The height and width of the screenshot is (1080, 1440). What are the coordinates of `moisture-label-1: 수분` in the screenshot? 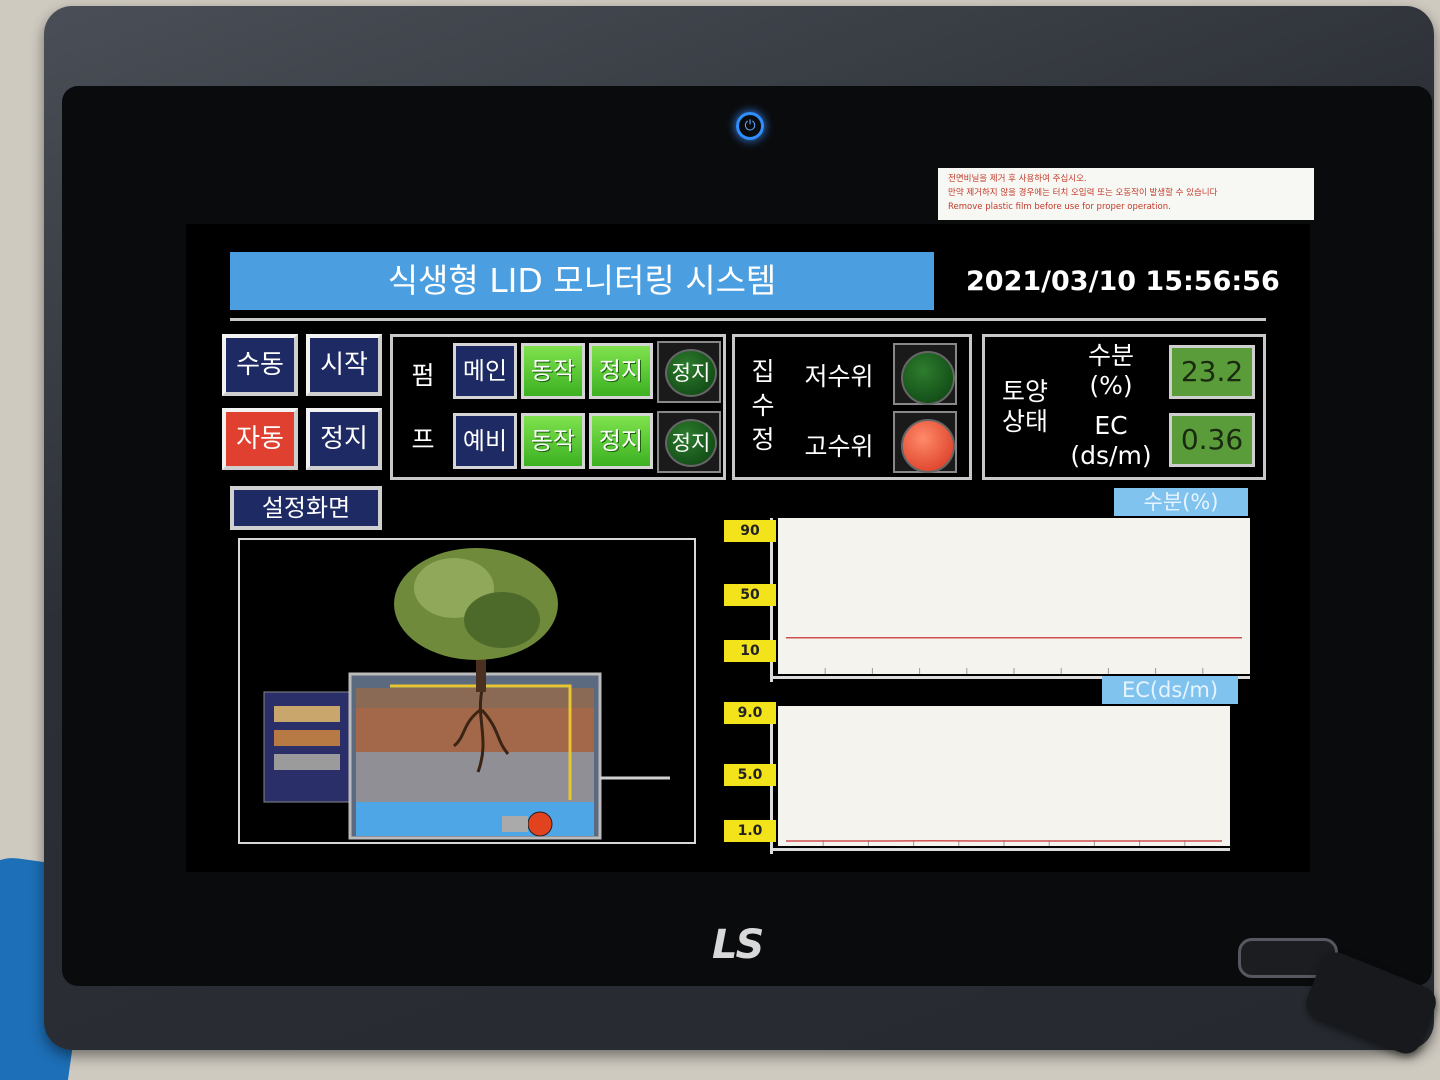 It's located at (1110, 355).